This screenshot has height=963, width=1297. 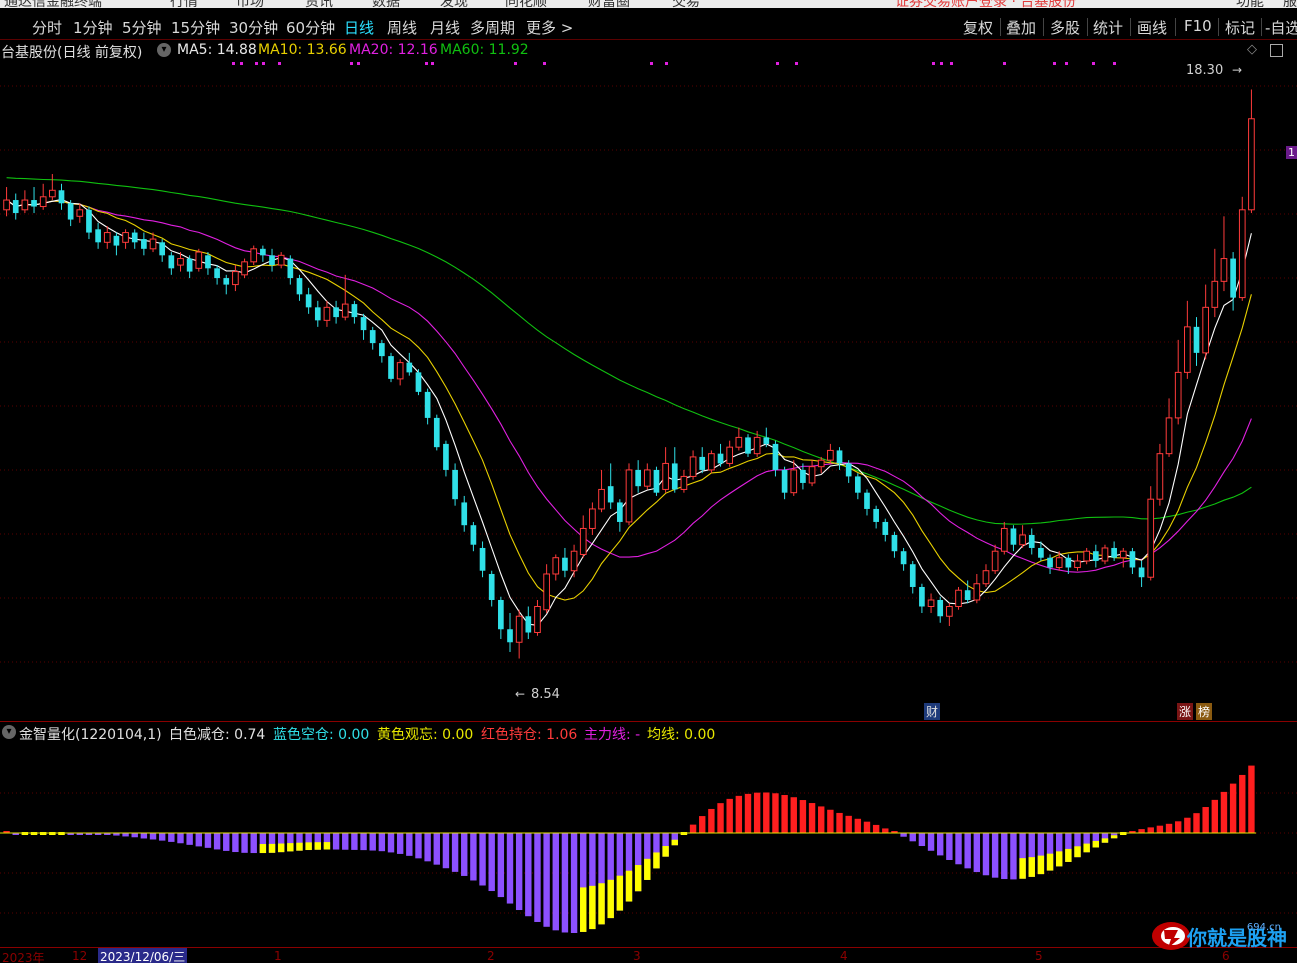 What do you see at coordinates (71, 52) in the screenshot?
I see `stock-name: 台基股份(日线 前复权)` at bounding box center [71, 52].